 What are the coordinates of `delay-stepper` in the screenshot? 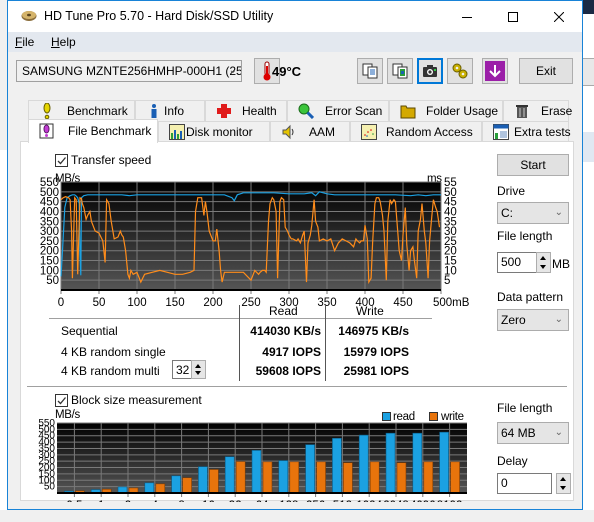 It's located at (563, 483).